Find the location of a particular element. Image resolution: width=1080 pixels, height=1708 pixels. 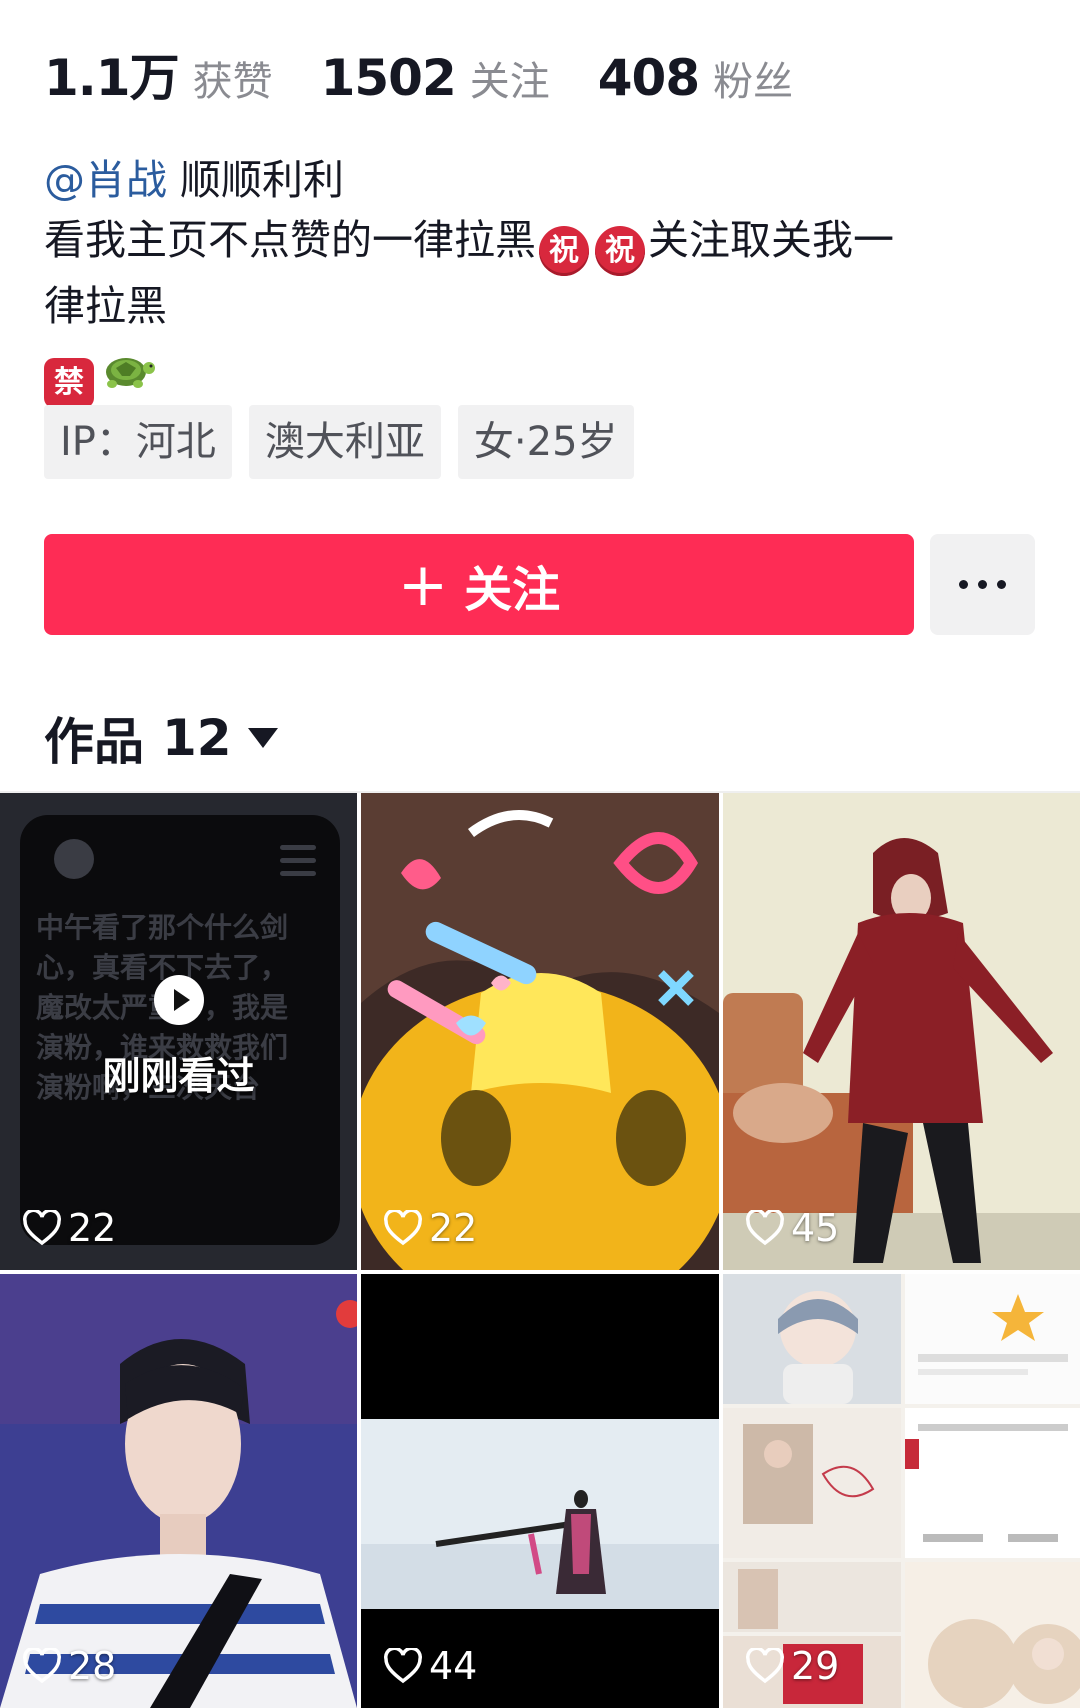

turtle-icon is located at coordinates (130, 373).